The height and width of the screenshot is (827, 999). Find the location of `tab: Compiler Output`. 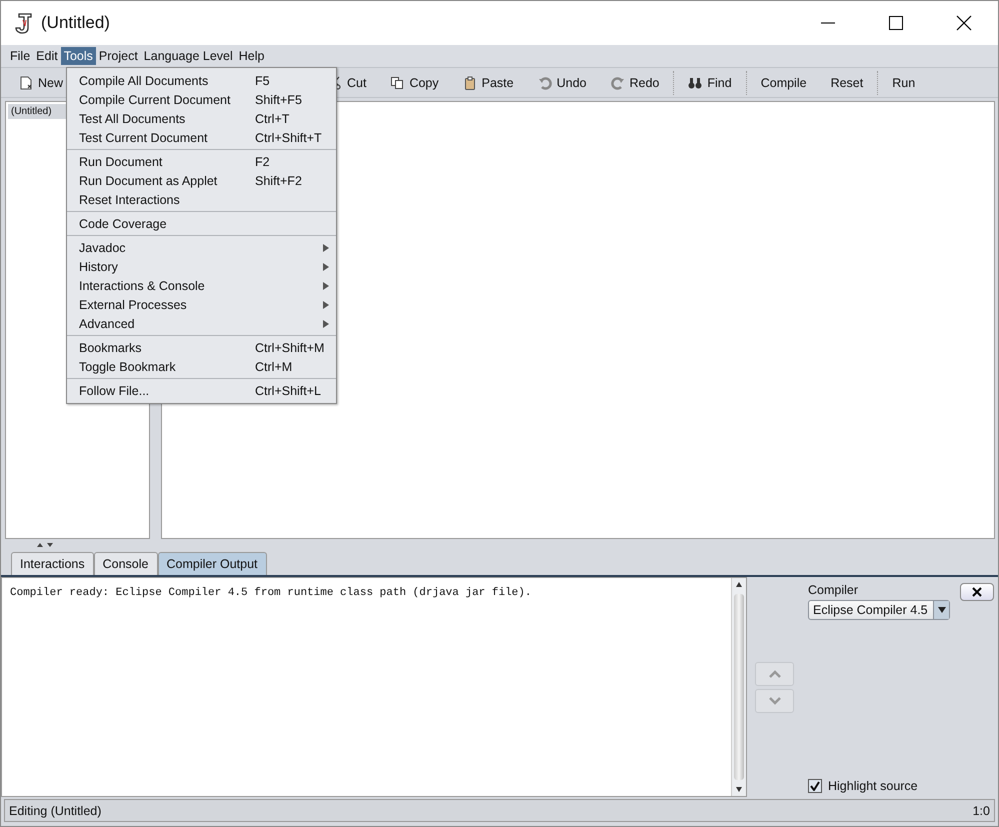

tab: Compiler Output is located at coordinates (212, 563).